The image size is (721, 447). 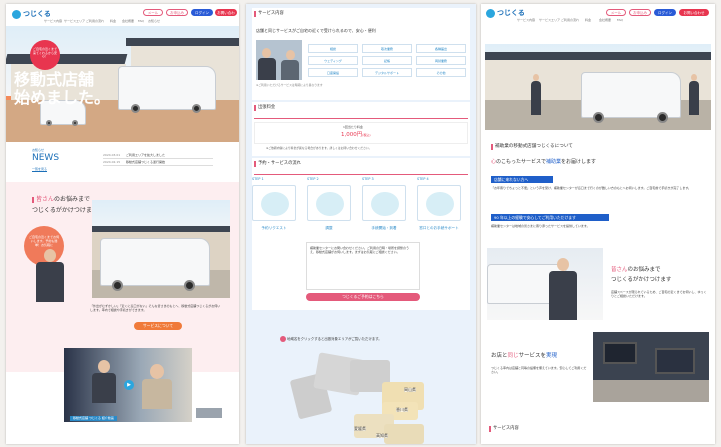 What do you see at coordinates (333, 72) in the screenshot?
I see `service-tag: 口座開設` at bounding box center [333, 72].